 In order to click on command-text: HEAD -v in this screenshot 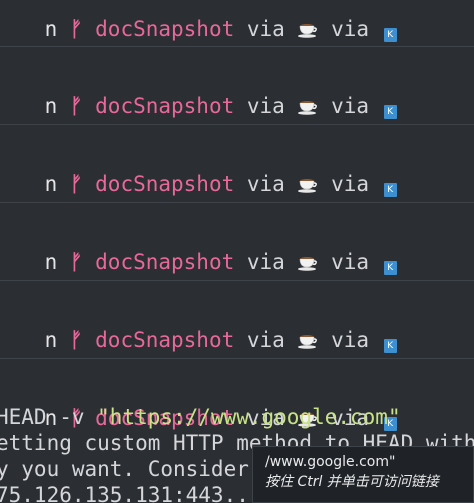, I will do `click(49, 417)`.